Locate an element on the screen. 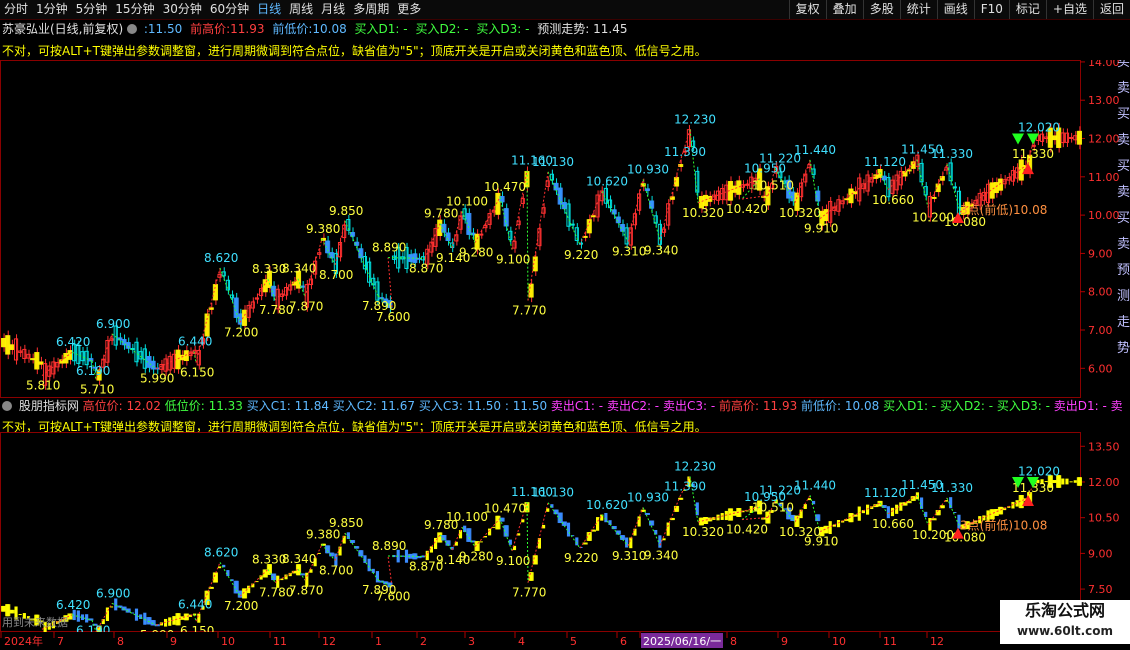 This screenshot has width=1130, height=650. watermark-url: www.60lt.com is located at coordinates (1065, 631).